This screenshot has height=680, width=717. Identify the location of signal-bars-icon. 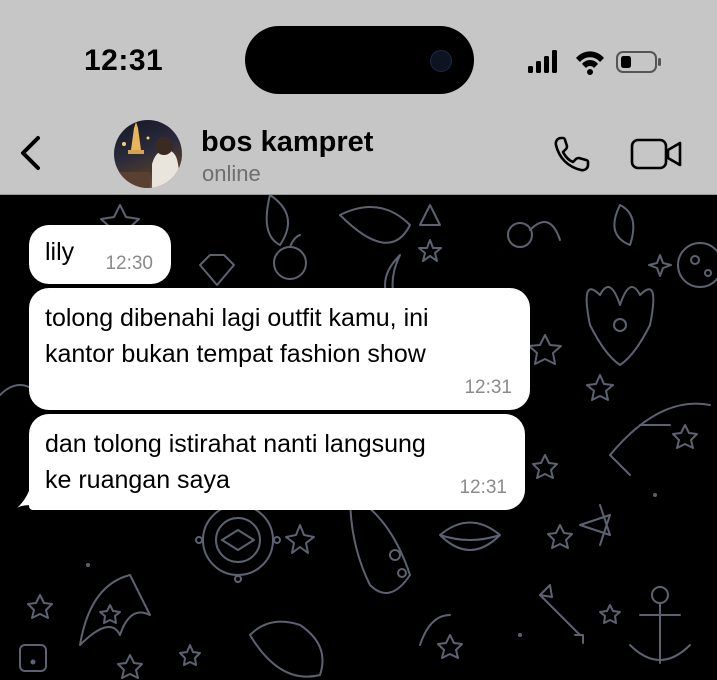
(542, 61).